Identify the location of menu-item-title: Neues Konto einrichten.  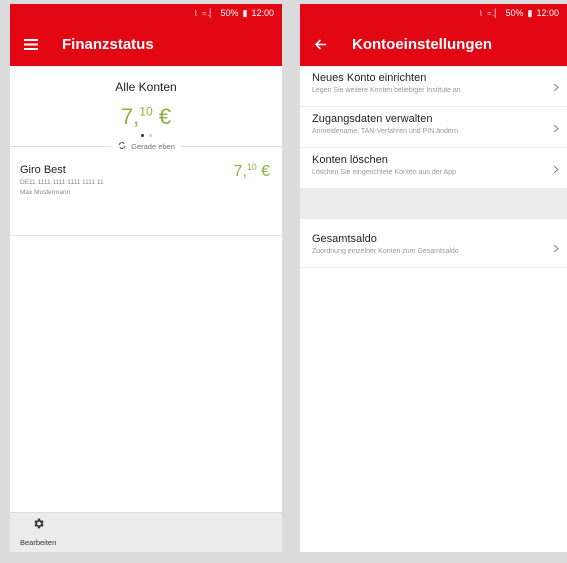
(369, 78).